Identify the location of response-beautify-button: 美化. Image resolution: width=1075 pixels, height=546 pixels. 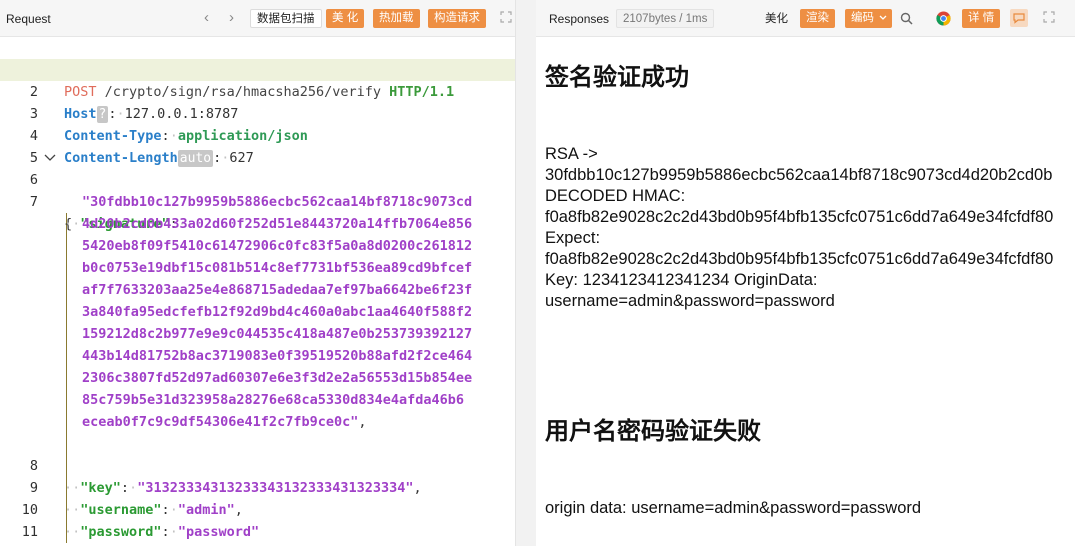
(776, 18).